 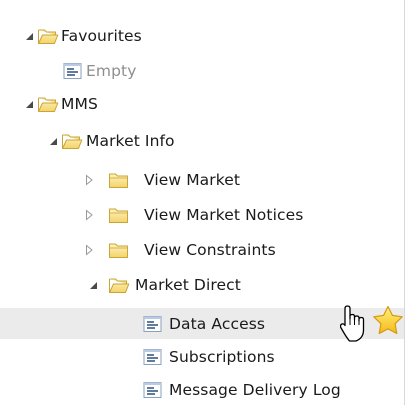 I want to click on tree-node-label: View Constraints, so click(x=210, y=249).